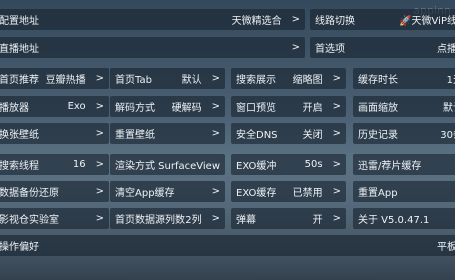  What do you see at coordinates (150, 220) in the screenshot?
I see `setting-label: 首页数据源列数` at bounding box center [150, 220].